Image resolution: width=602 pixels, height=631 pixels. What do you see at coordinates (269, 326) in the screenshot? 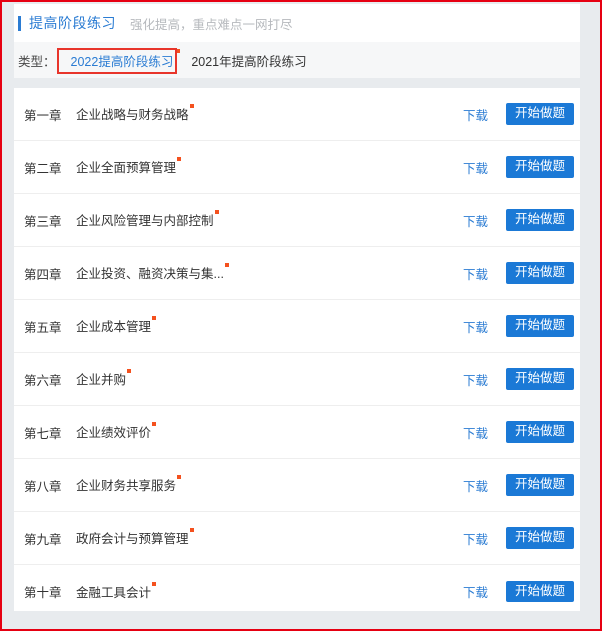
I see `chapter-title-wrap: 企业成本管理` at bounding box center [269, 326].